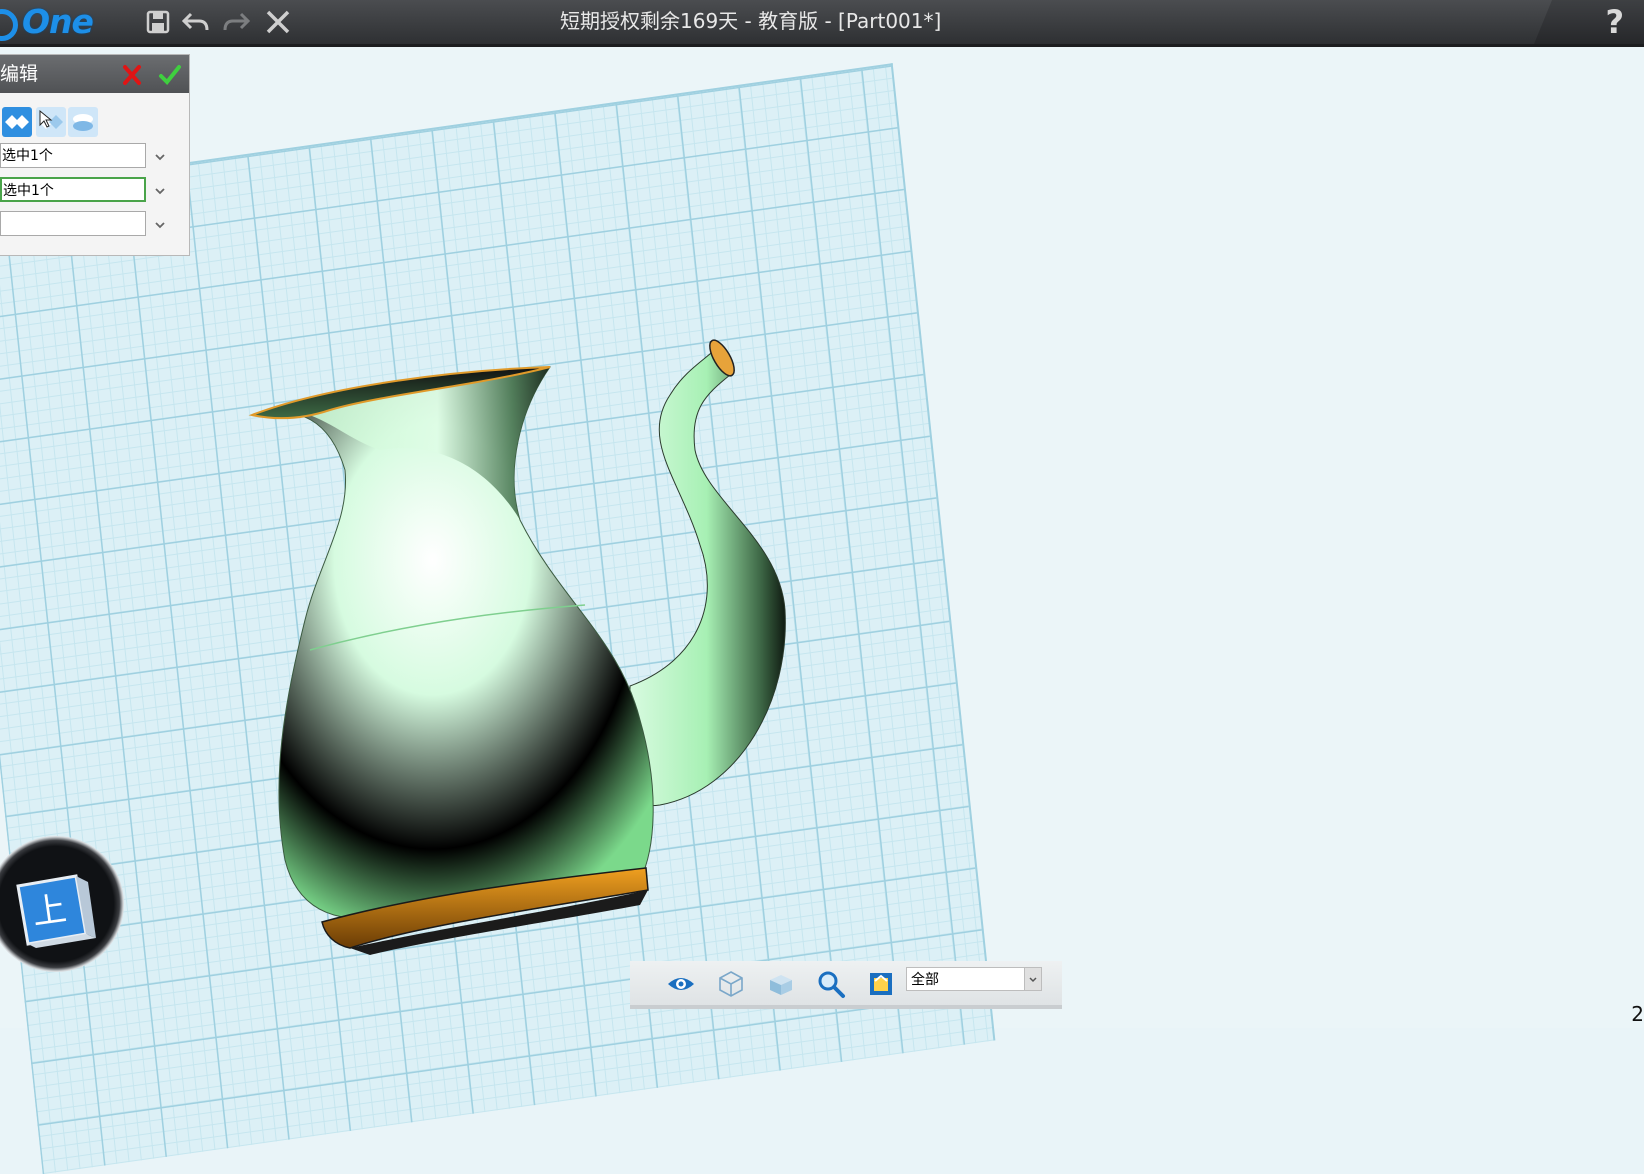 This screenshot has height=1174, width=1644. I want to click on mode-stack-button, so click(83, 122).